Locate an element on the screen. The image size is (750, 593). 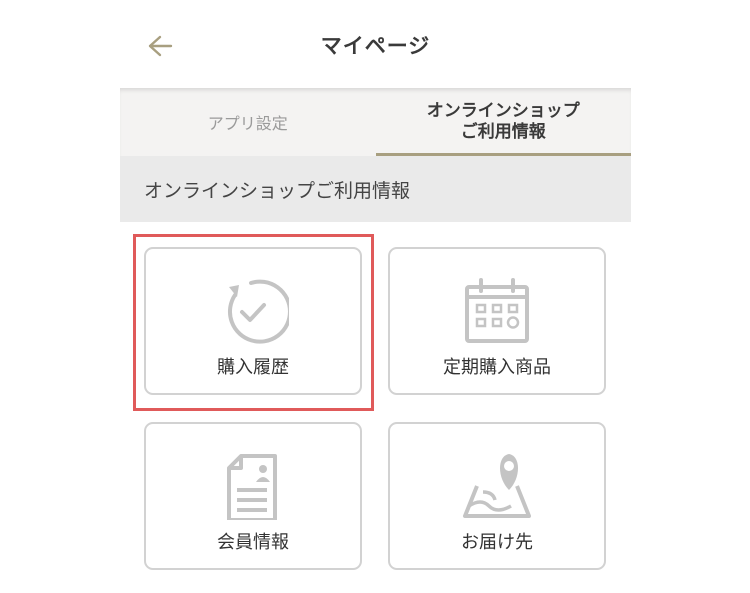
delivery-address-button: お届け先 is located at coordinates (497, 496).